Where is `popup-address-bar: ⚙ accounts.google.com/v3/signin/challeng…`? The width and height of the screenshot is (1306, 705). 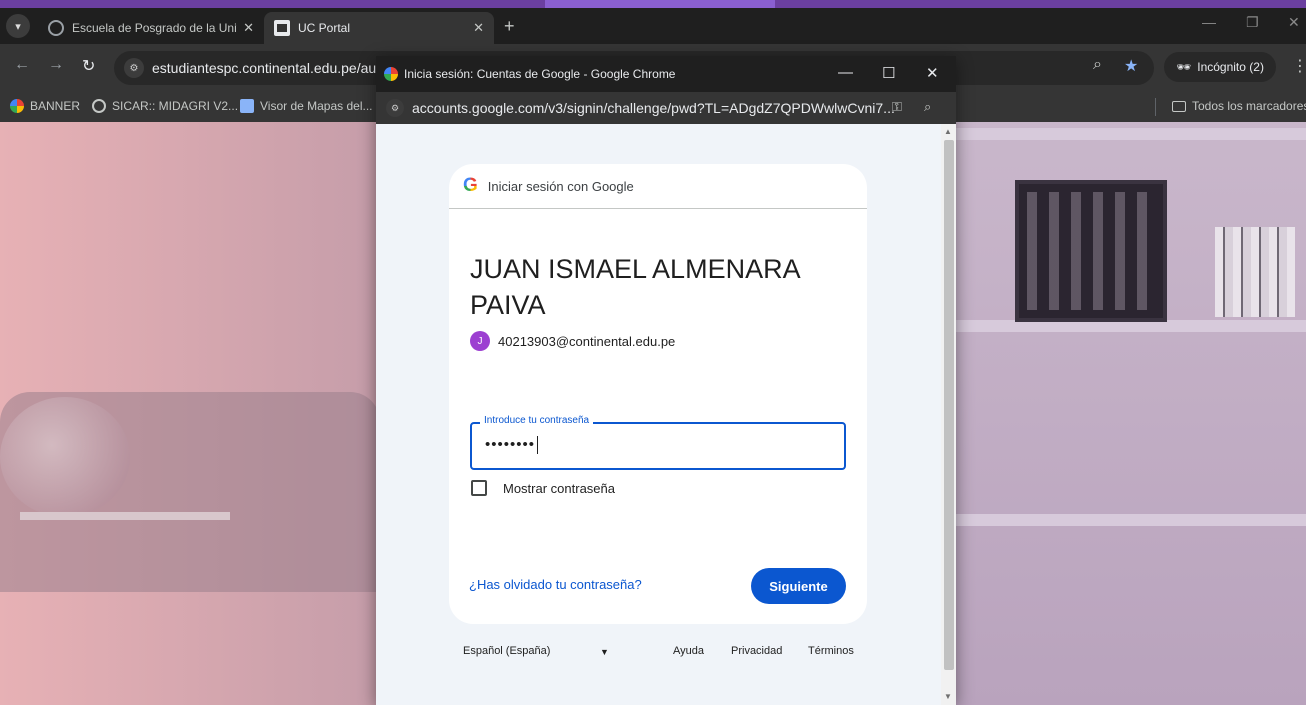 popup-address-bar: ⚙ accounts.google.com/v3/signin/challeng… is located at coordinates (666, 108).